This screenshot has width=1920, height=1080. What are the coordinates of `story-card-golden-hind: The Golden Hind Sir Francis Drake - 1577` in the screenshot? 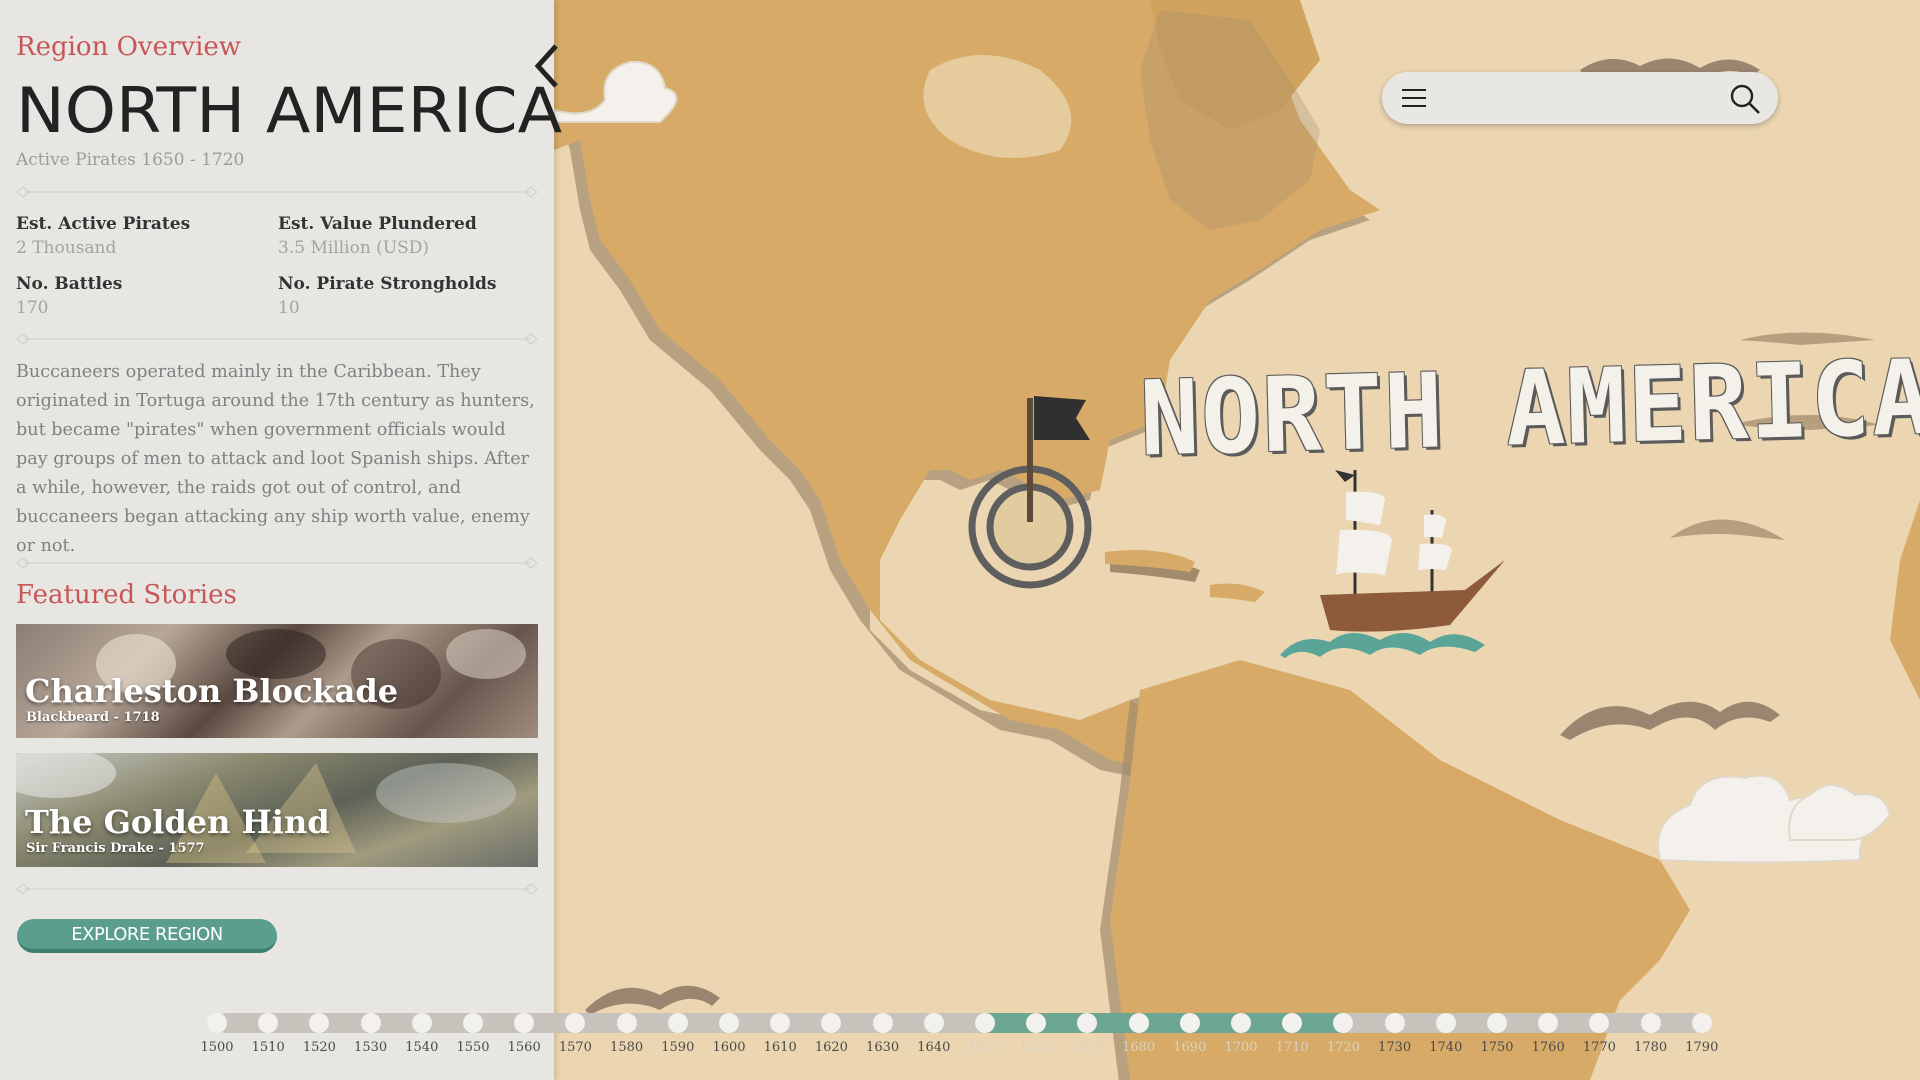 It's located at (277, 810).